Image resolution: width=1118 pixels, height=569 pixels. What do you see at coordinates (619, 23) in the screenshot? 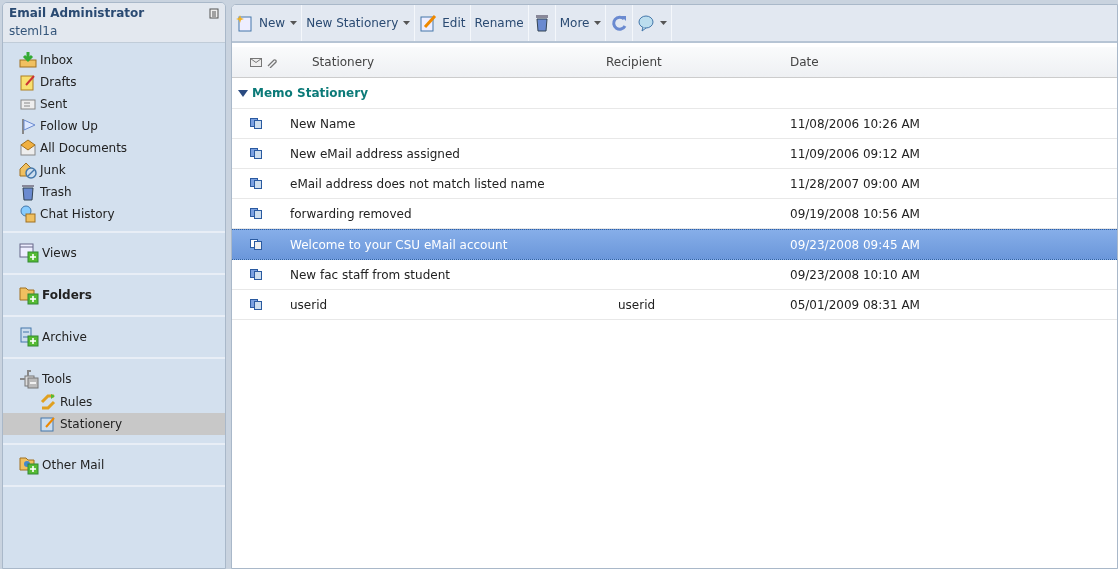
I see `refresh-icon` at bounding box center [619, 23].